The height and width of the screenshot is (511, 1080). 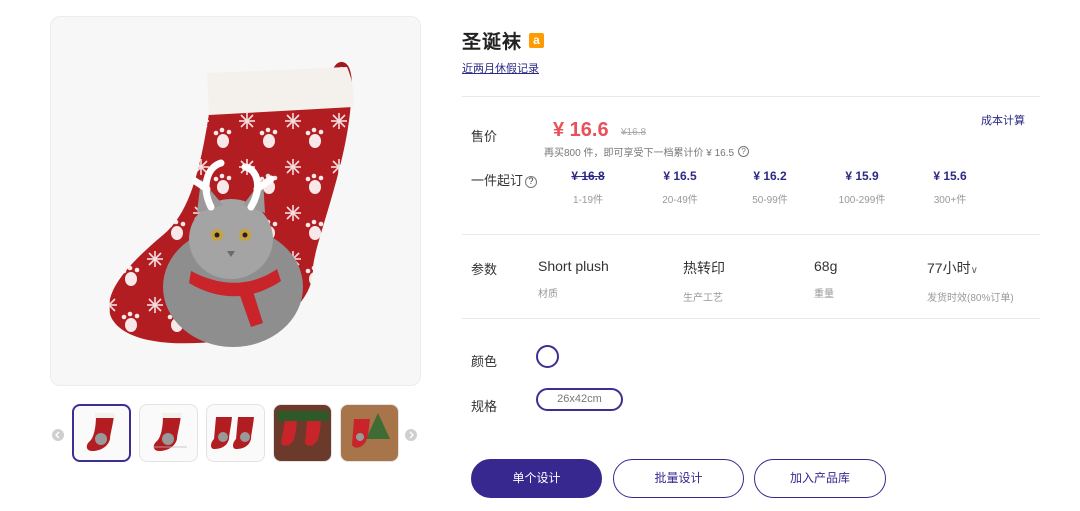 I want to click on thumbnail-strip, so click(x=235, y=433).